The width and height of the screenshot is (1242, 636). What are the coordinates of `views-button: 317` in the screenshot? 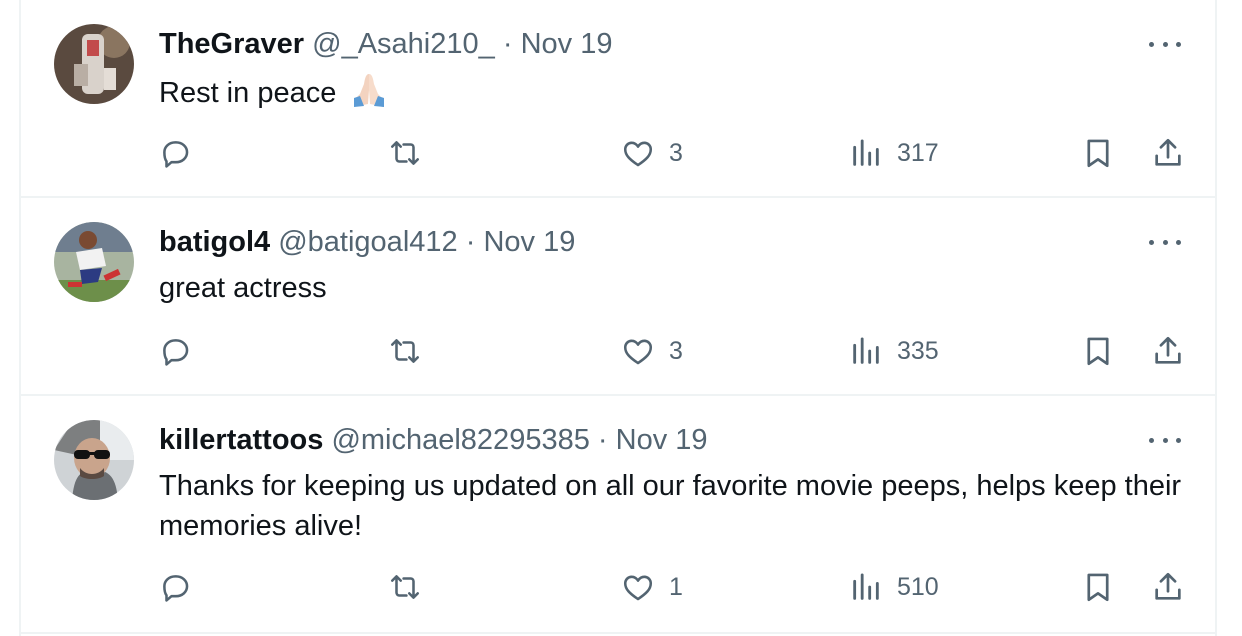 It's located at (894, 153).